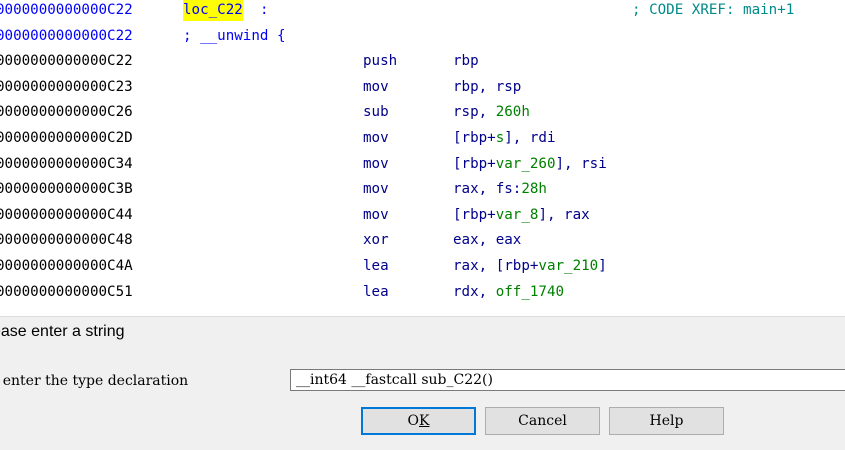 This screenshot has width=845, height=450. I want to click on ok-button-label: OK, so click(418, 421).